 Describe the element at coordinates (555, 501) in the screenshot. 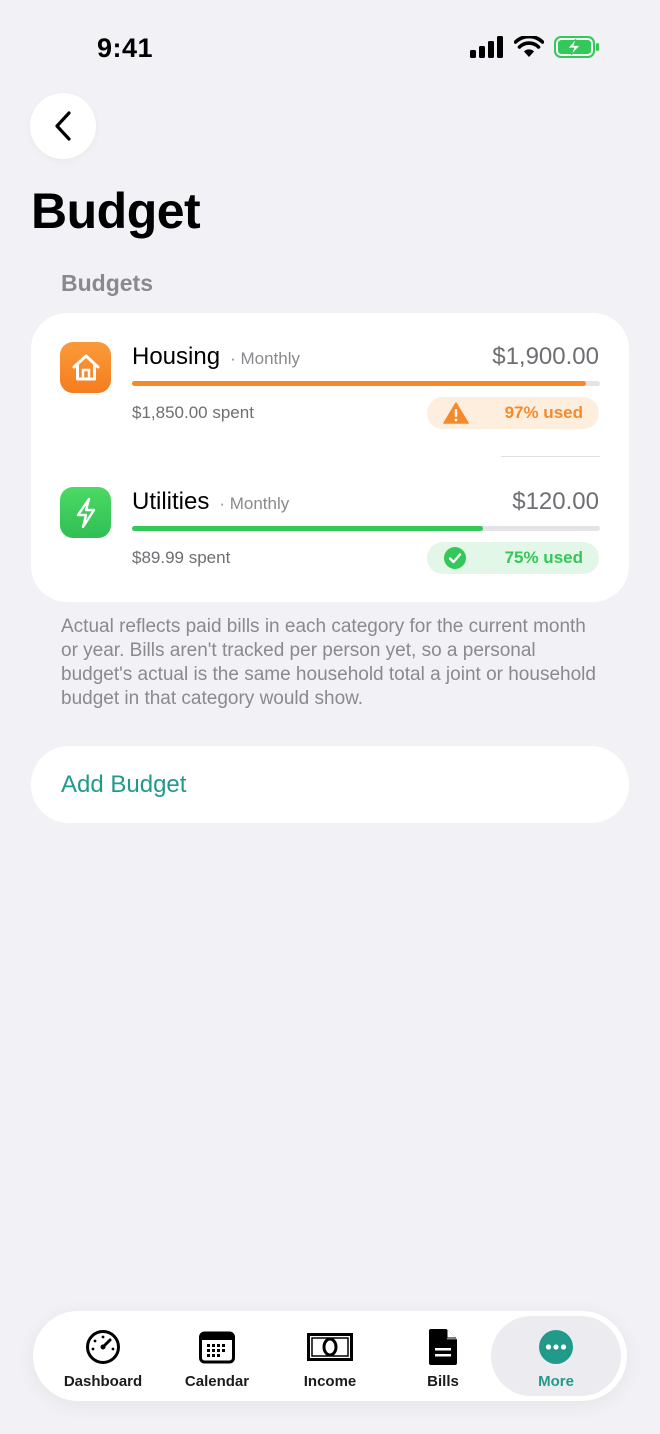

I see `budget-amount: $120.00` at that location.